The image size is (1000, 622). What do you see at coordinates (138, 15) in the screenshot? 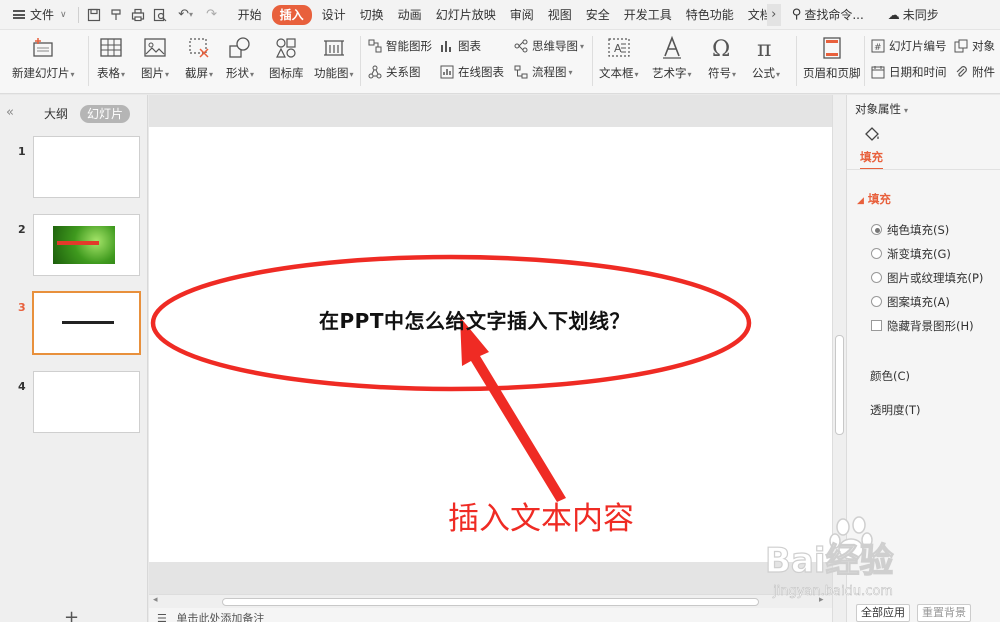
I see `print-icon` at bounding box center [138, 15].